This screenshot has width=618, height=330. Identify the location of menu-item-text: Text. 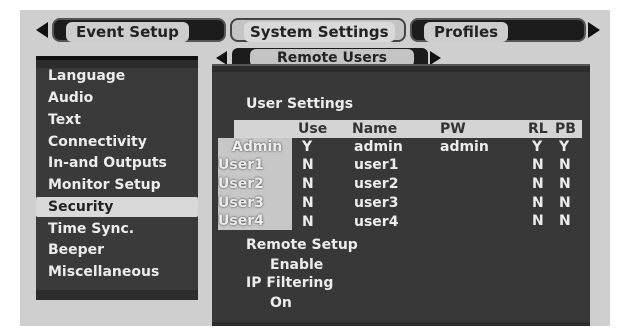
(64, 120).